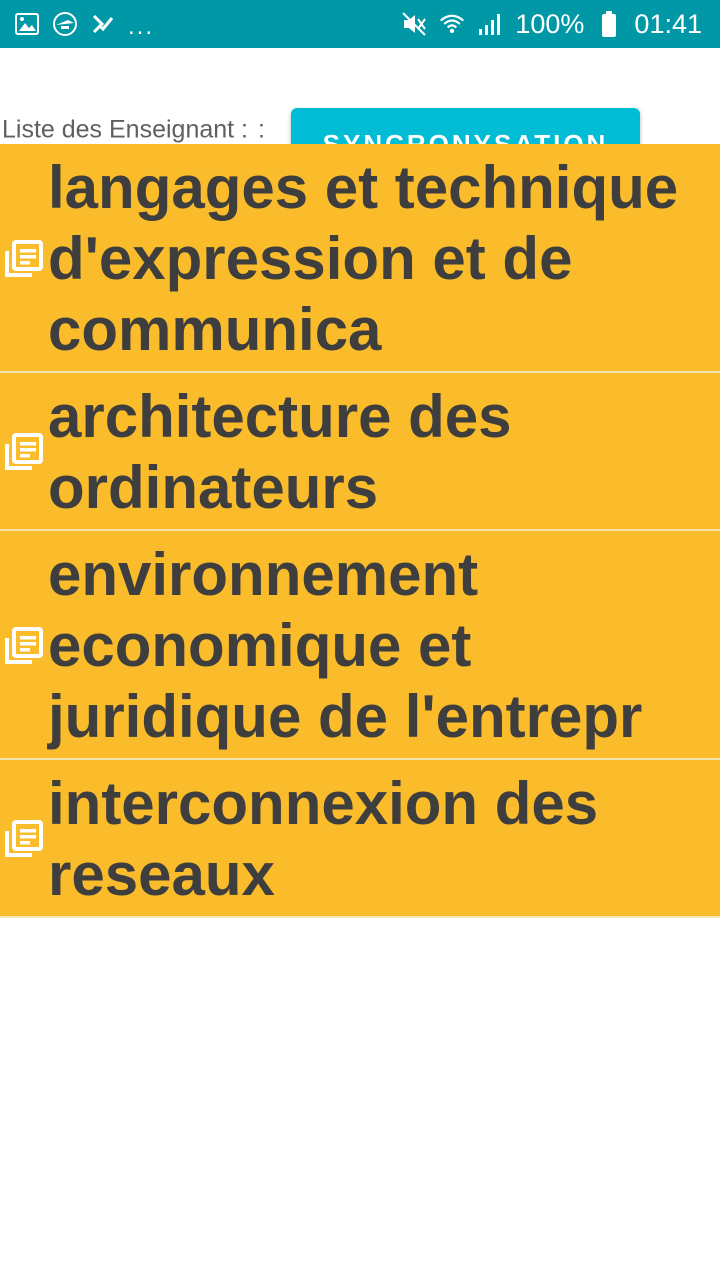 The width and height of the screenshot is (720, 1280). What do you see at coordinates (360, 24) in the screenshot?
I see `status-bar: ... 100% 01:41` at bounding box center [360, 24].